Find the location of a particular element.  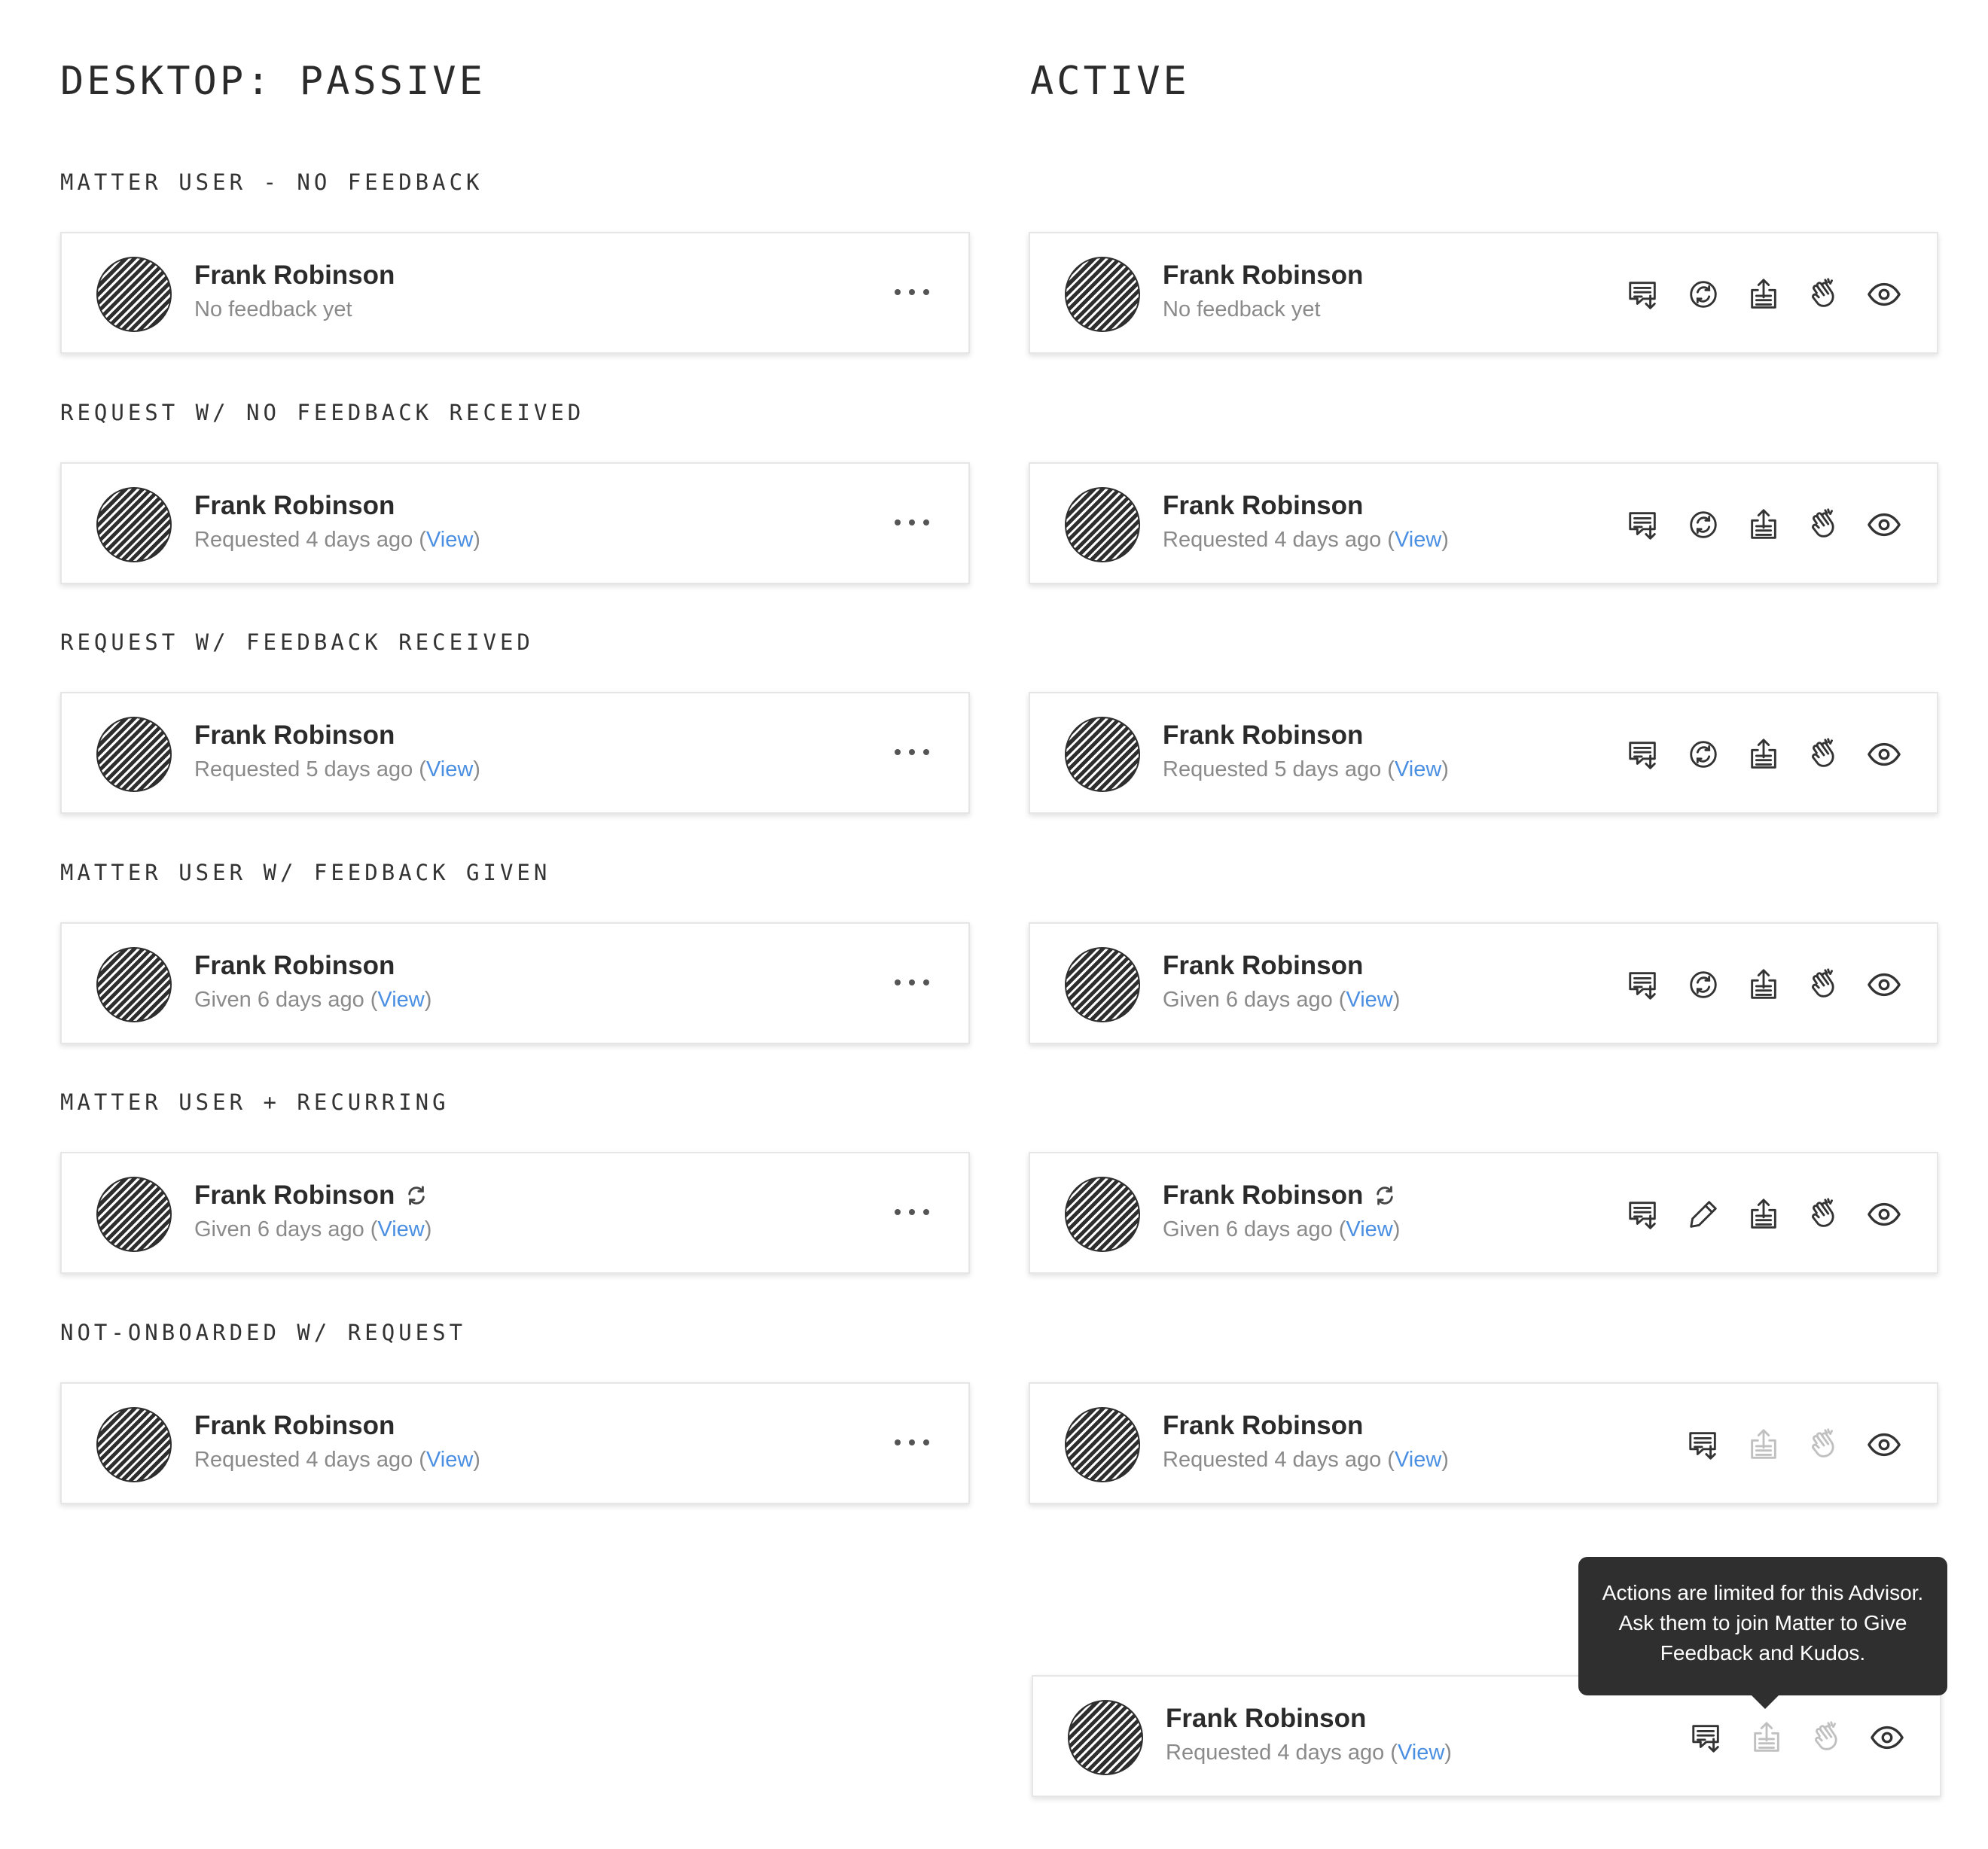

status-text: No feedback yet is located at coordinates (273, 309).